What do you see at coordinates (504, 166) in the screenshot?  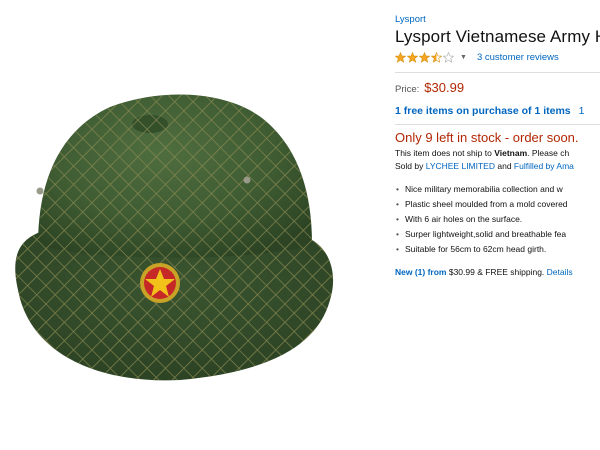 I see `sold-by-and: and` at bounding box center [504, 166].